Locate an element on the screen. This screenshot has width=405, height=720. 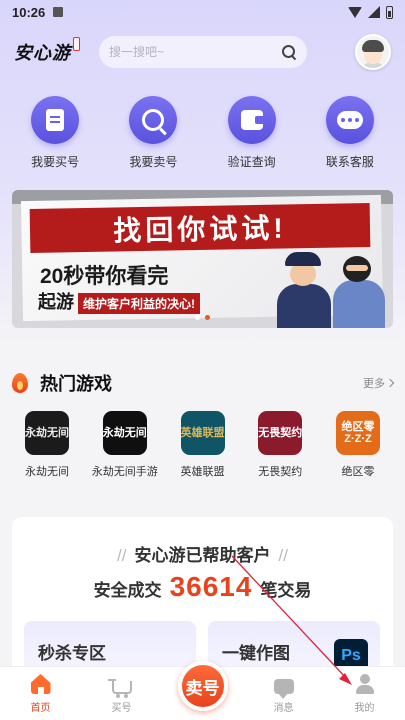
wallet-icon is located at coordinates (251, 120).